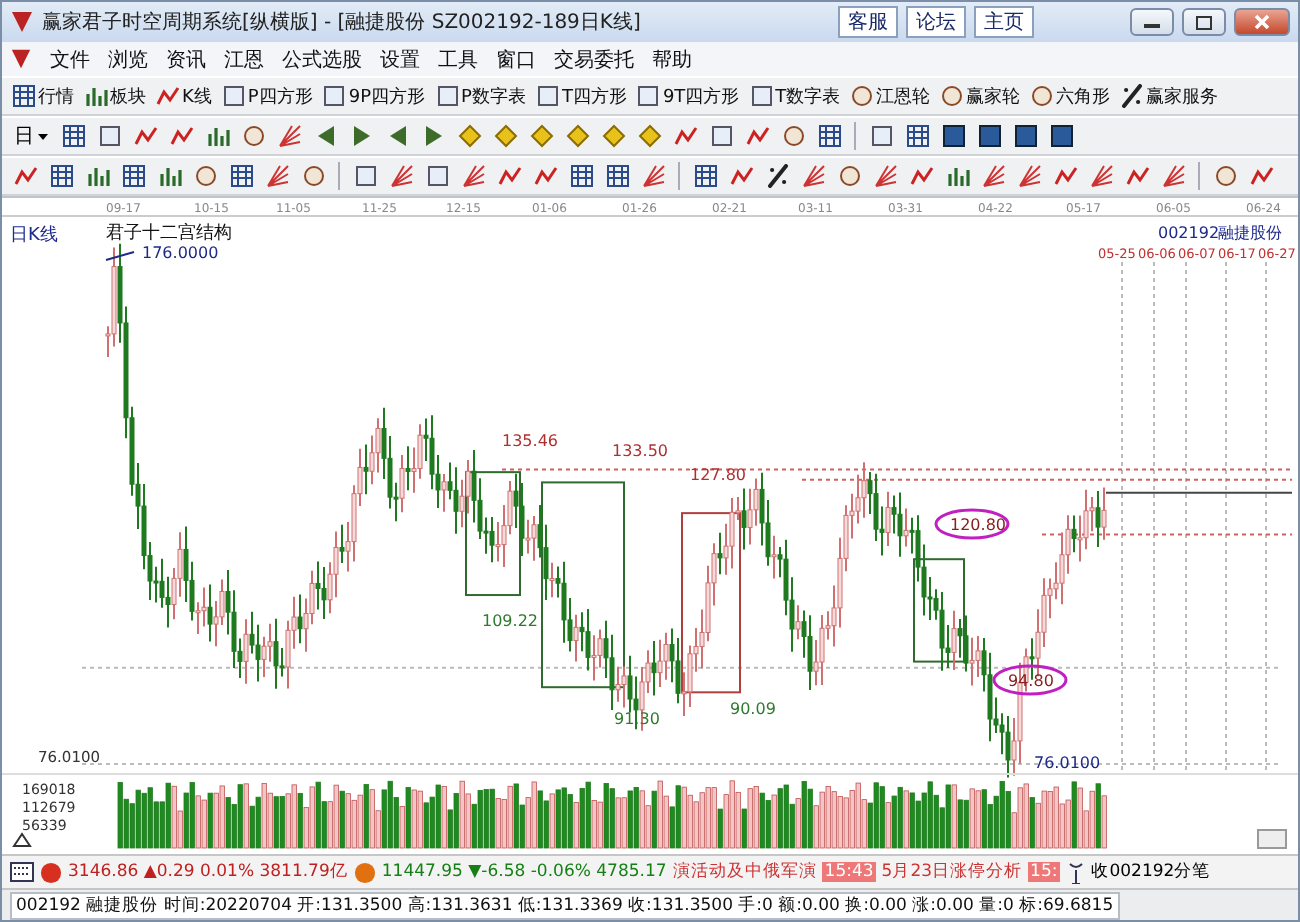 The width and height of the screenshot is (1300, 922). I want to click on menu-item: 交易委托, so click(594, 59).